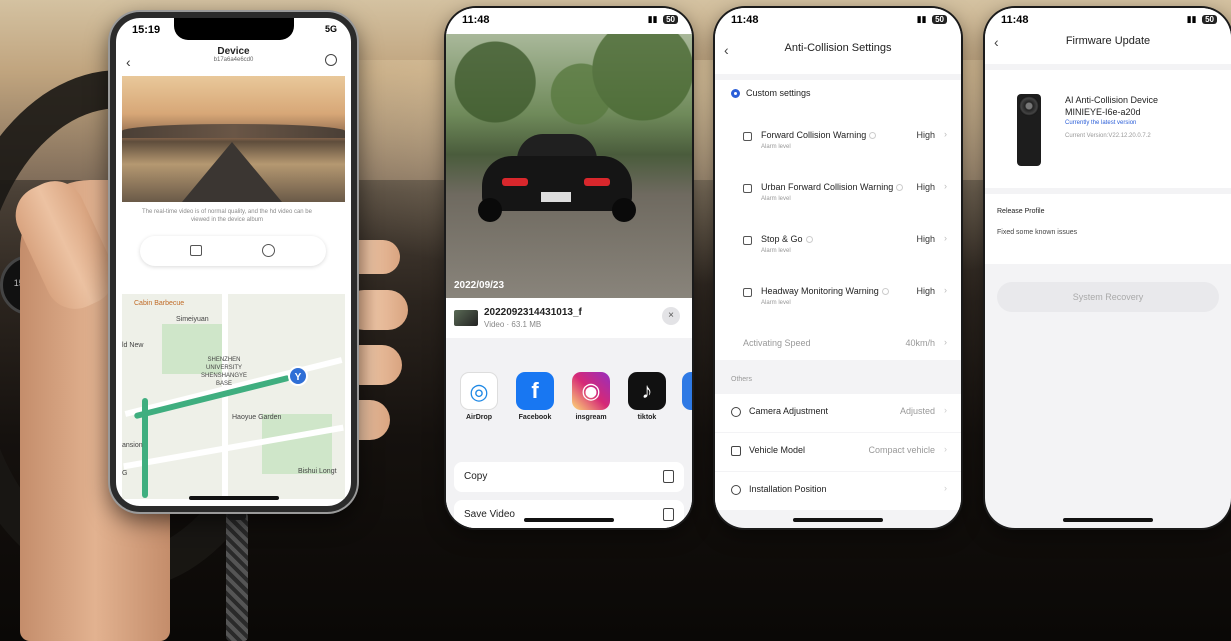  What do you see at coordinates (920, 343) in the screenshot?
I see `activating-speed-value: 40km/h` at bounding box center [920, 343].